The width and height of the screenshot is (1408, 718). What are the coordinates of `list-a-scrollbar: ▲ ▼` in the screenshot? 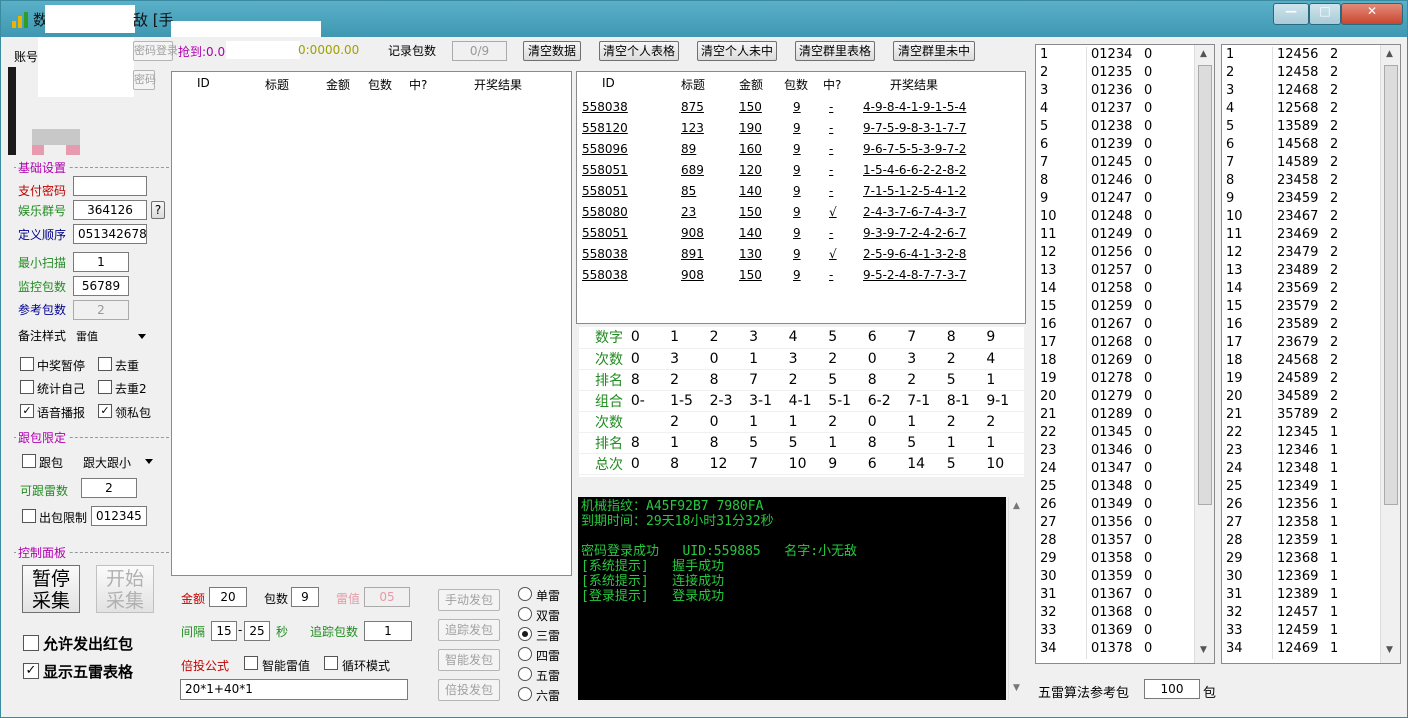 It's located at (1204, 354).